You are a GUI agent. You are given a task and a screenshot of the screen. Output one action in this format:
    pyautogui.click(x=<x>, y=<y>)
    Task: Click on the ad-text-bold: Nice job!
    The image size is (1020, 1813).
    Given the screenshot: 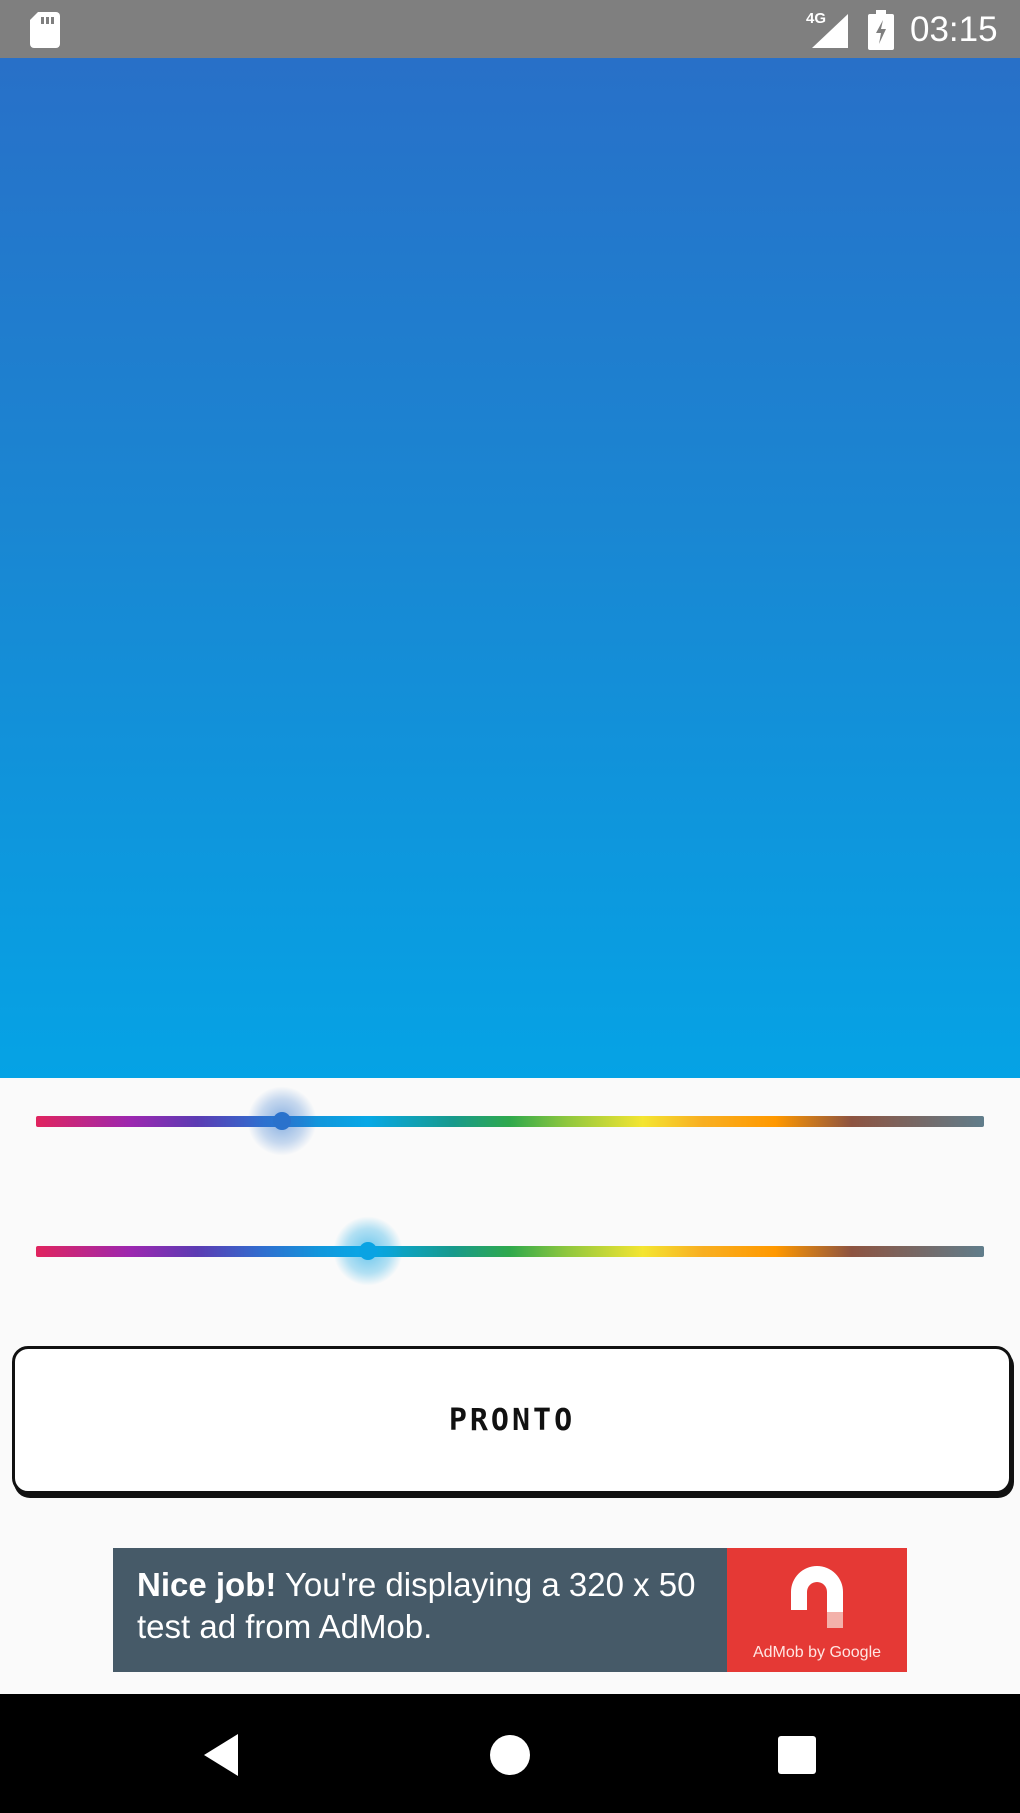 What is the action you would take?
    pyautogui.click(x=207, y=1584)
    